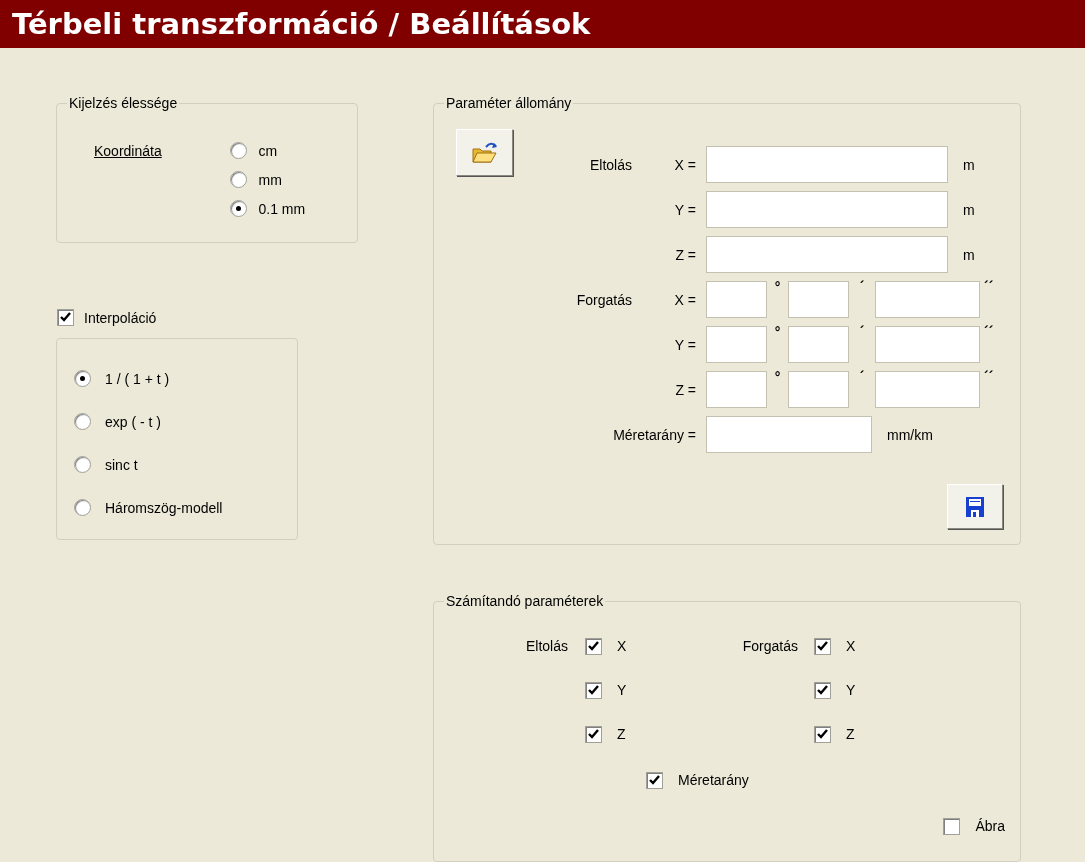 The width and height of the screenshot is (1085, 862). Describe the element at coordinates (654, 434) in the screenshot. I see `row-label: Méretarány =` at that location.